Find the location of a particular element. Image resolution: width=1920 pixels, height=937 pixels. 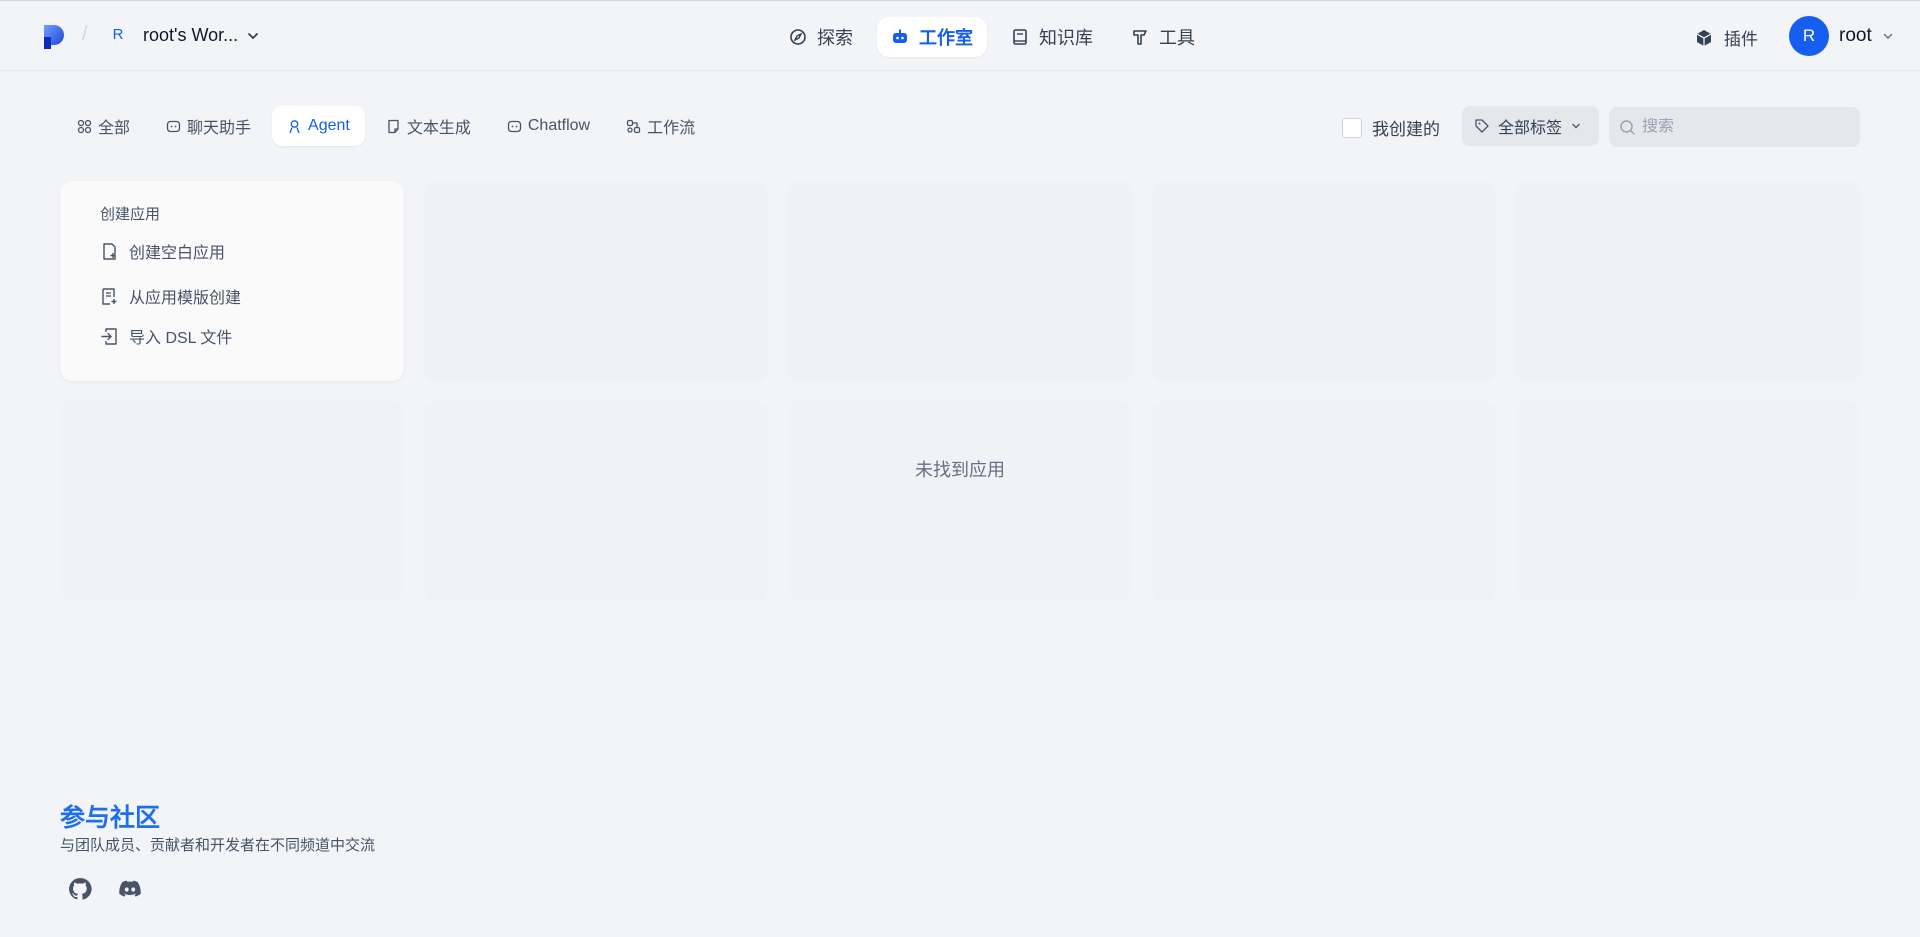

import-icon is located at coordinates (109, 336).